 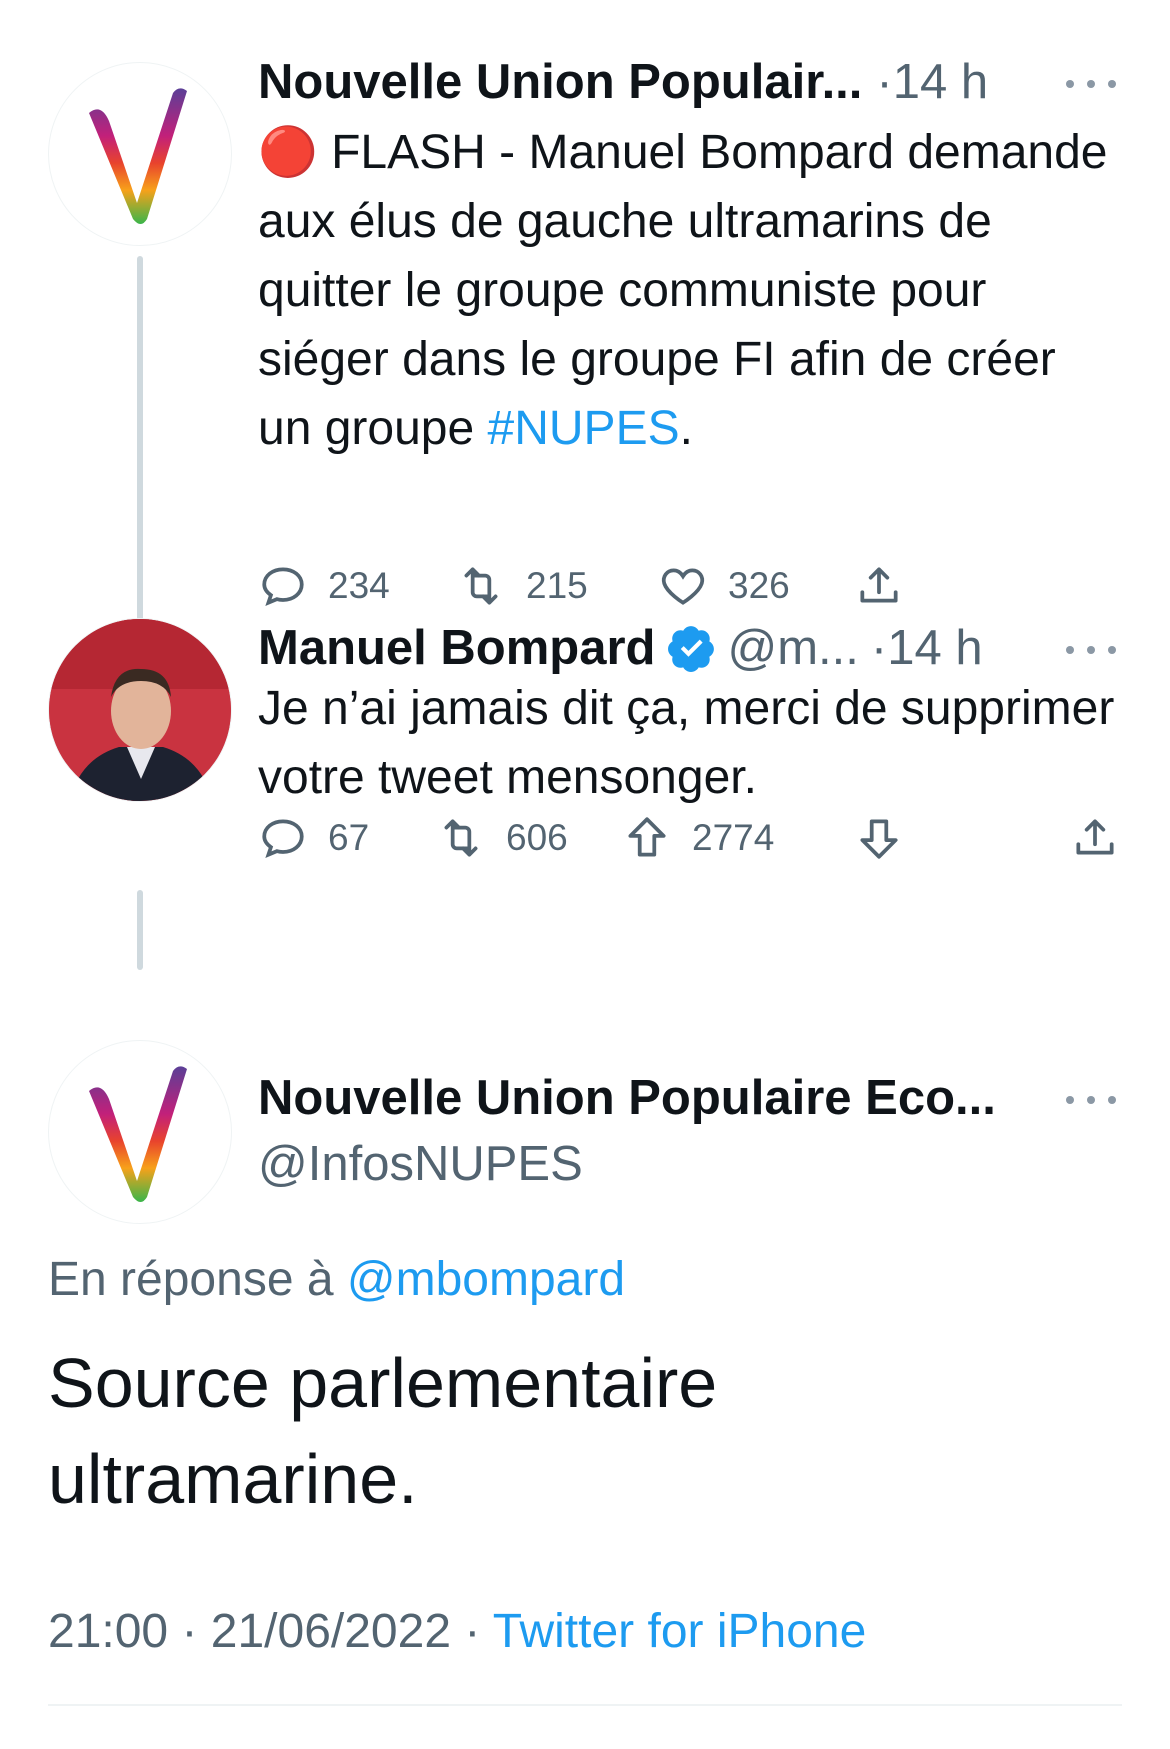 What do you see at coordinates (628, 586) in the screenshot?
I see `tweet-actions: 234 215 326` at bounding box center [628, 586].